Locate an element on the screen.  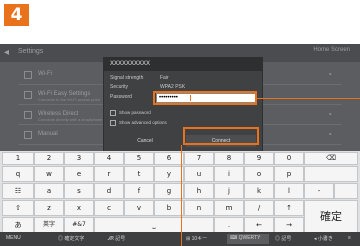
key-r: r is located at coordinates (109, 174).